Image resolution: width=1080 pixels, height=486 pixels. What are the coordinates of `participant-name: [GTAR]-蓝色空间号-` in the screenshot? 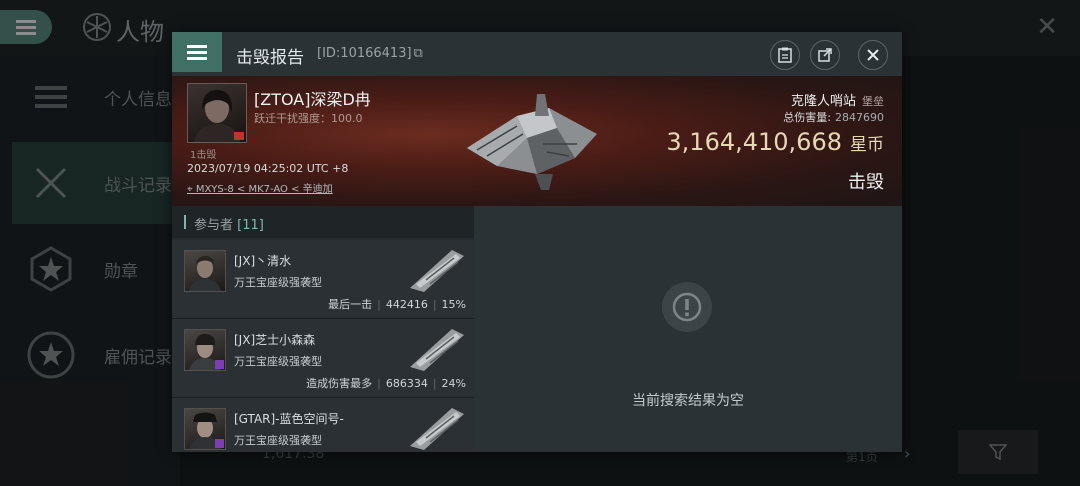 It's located at (289, 419).